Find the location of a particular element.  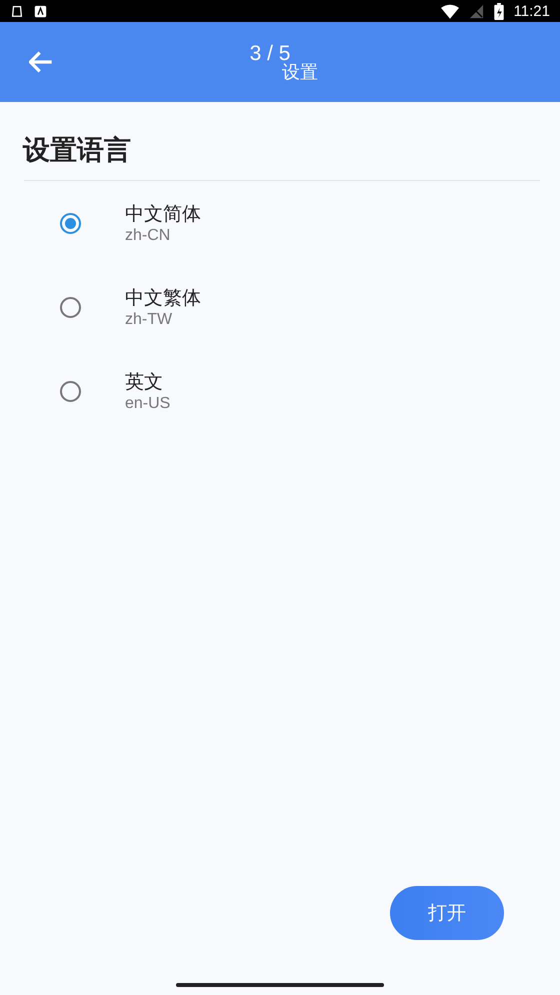

section-title: 设置语言 is located at coordinates (77, 151).